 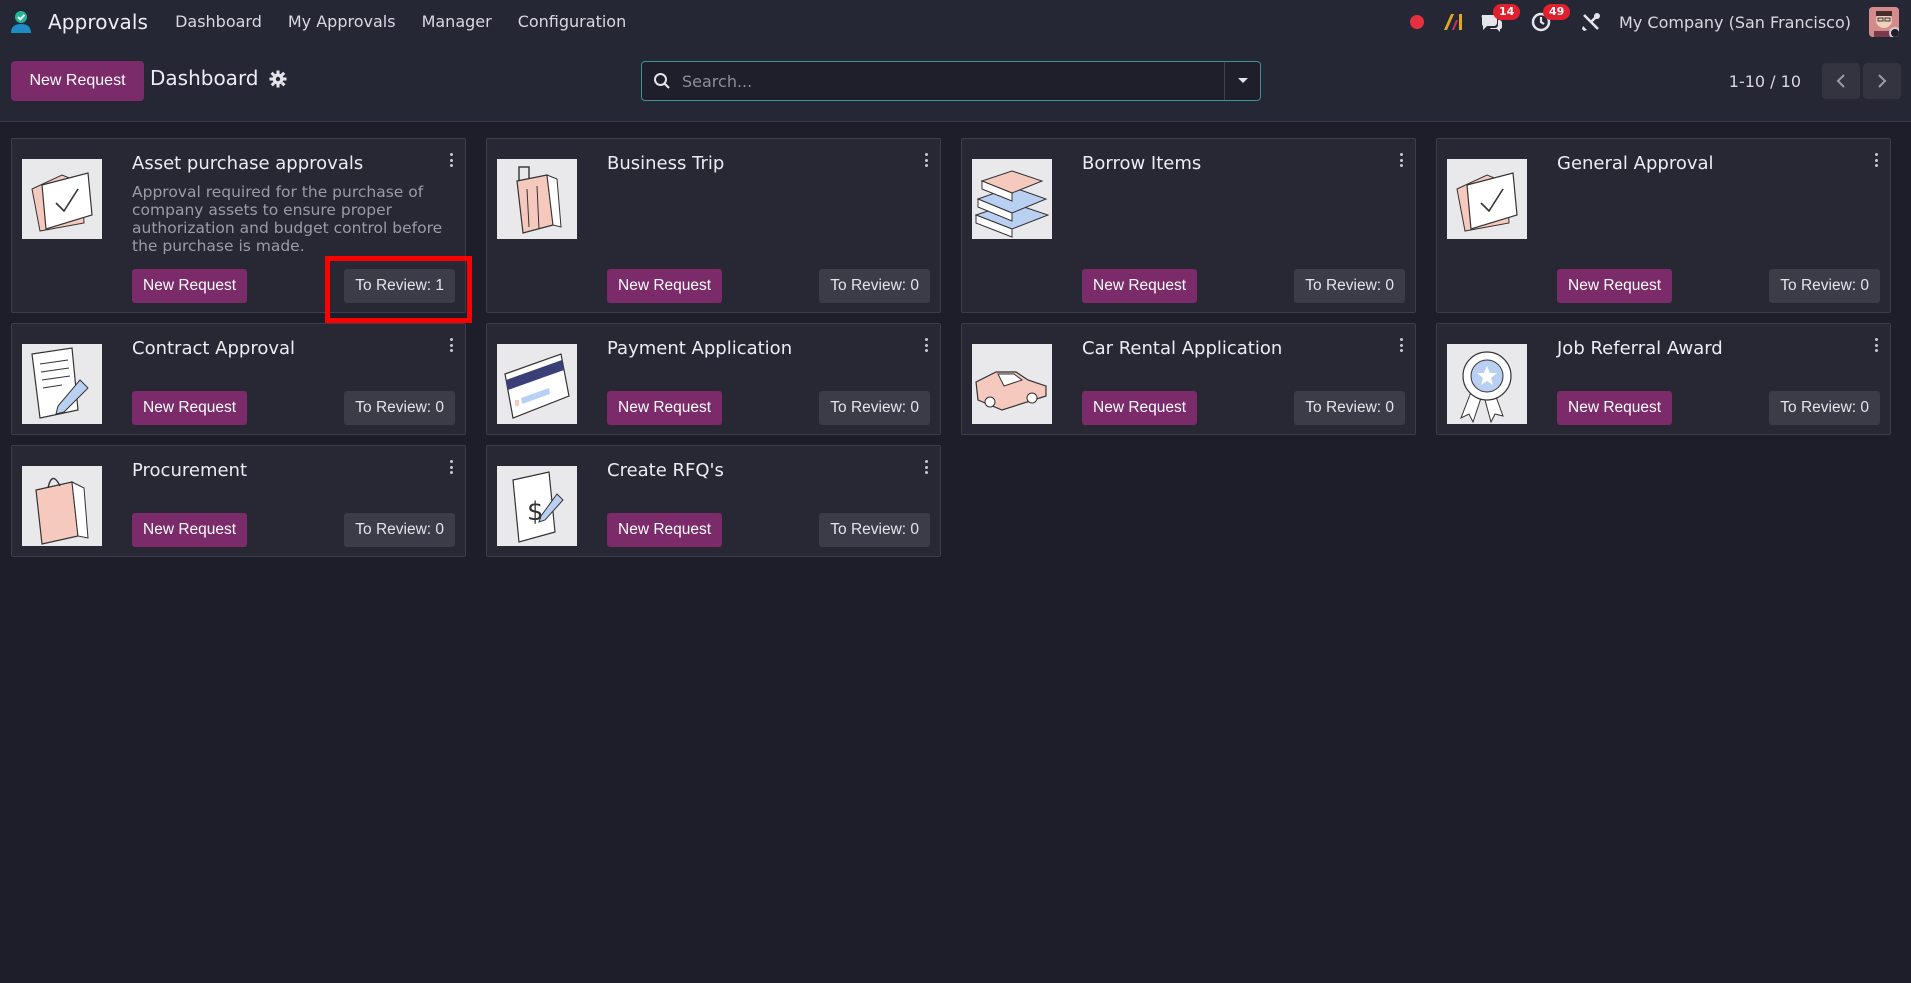 I want to click on card-title: Job Referral Award, so click(x=1640, y=348).